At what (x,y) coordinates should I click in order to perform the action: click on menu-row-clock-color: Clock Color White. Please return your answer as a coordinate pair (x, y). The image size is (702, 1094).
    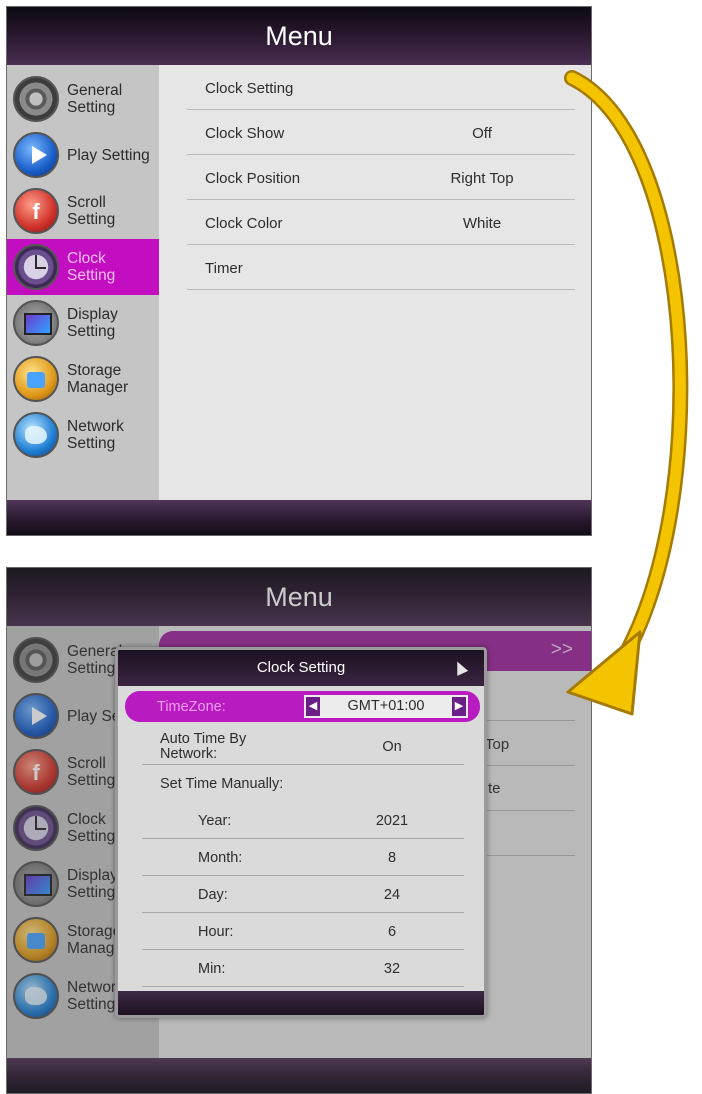
    Looking at the image, I should click on (381, 222).